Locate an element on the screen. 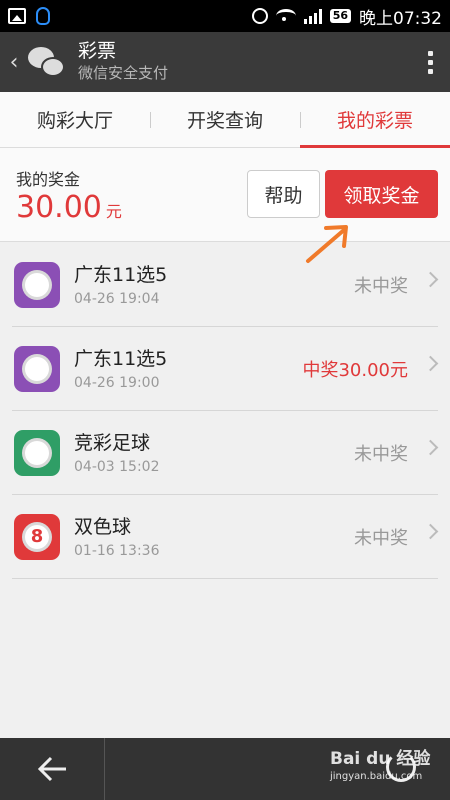 This screenshot has width=450, height=800. status-left is located at coordinates (29, 16).